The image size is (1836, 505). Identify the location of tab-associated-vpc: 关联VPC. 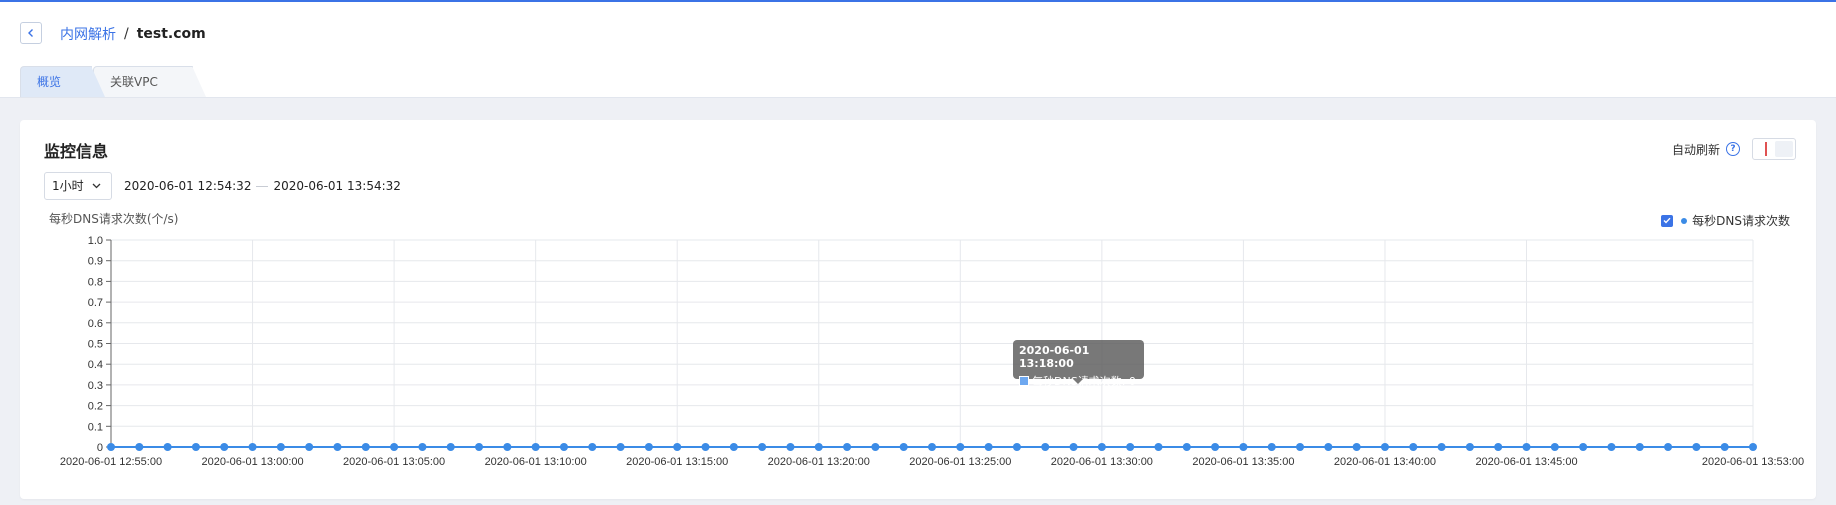
(149, 81).